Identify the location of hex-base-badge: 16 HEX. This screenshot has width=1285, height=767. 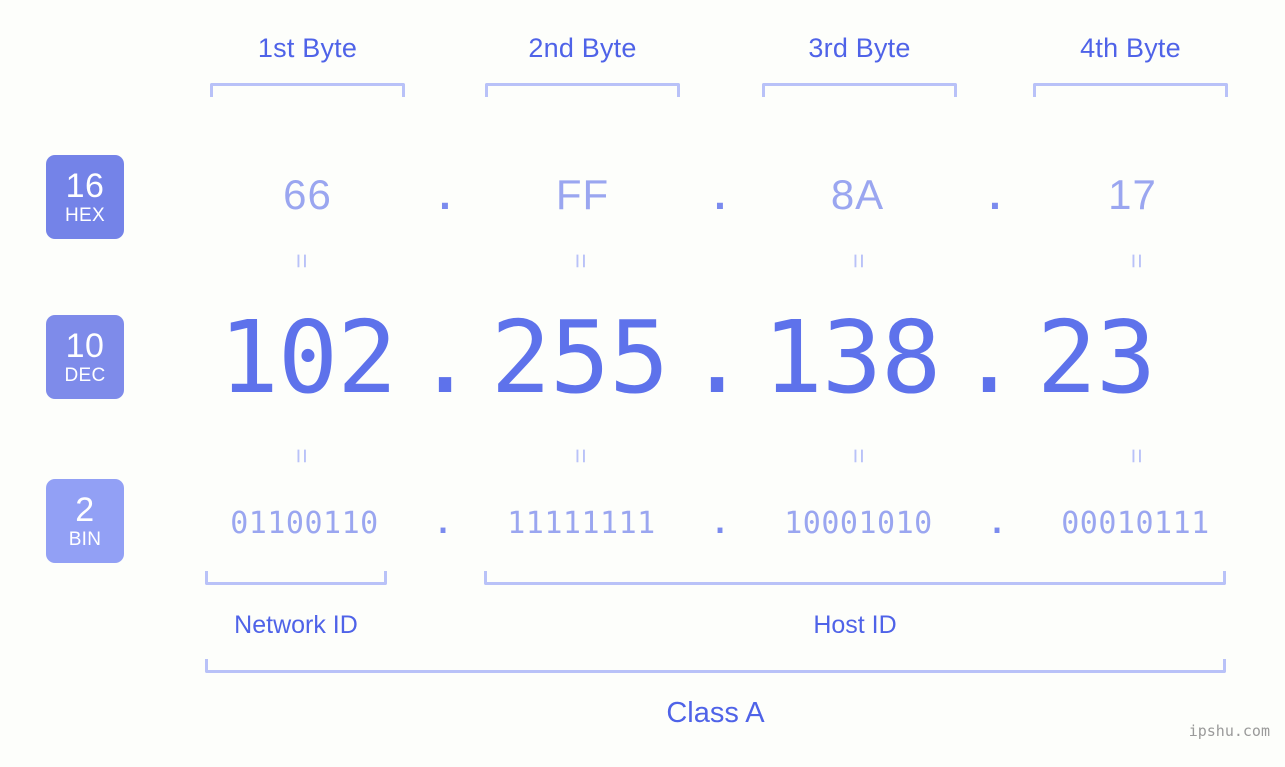
(85, 197).